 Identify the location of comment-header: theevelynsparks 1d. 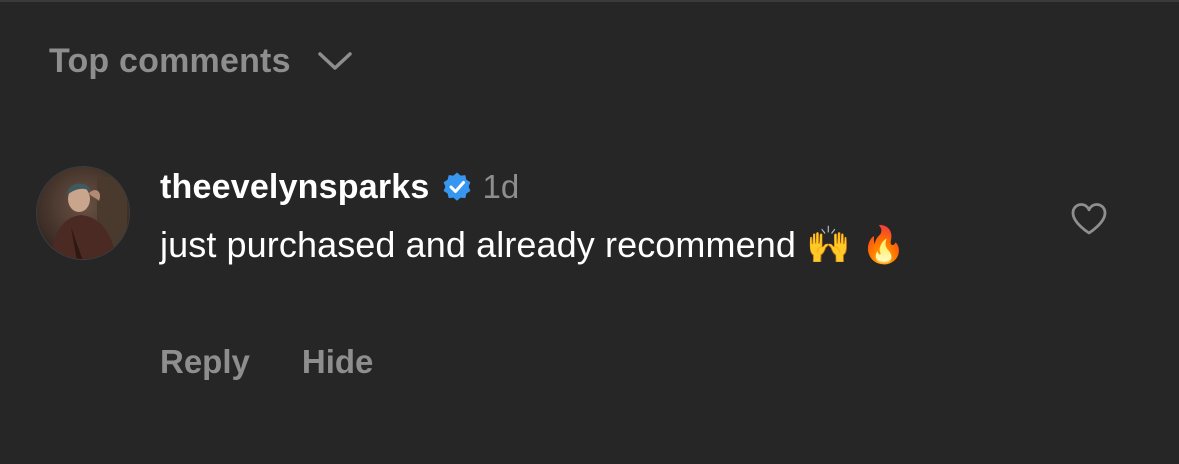
(339, 187).